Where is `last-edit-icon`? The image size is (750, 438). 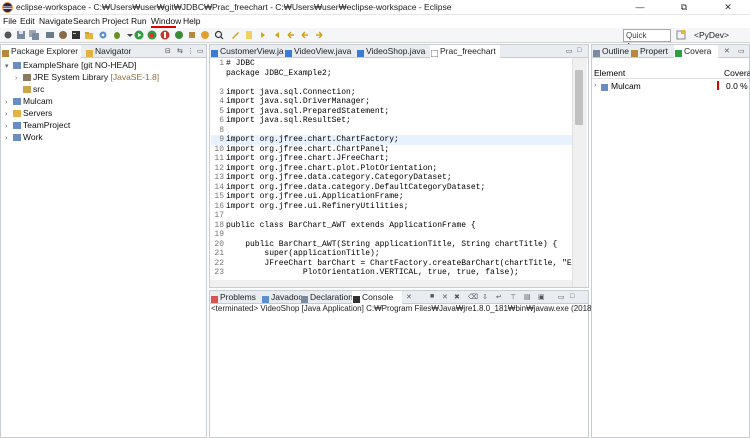 last-edit-icon is located at coordinates (291, 35).